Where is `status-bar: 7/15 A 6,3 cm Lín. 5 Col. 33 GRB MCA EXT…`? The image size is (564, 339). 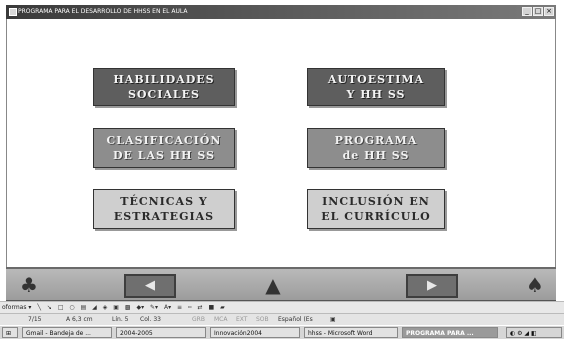 status-bar: 7/15 A 6,3 cm Lín. 5 Col. 33 GRB MCA EXT… is located at coordinates (282, 319).